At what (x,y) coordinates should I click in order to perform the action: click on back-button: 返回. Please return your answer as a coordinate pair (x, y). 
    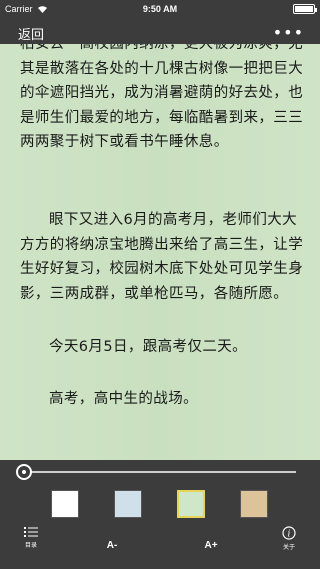
    Looking at the image, I should click on (31, 33).